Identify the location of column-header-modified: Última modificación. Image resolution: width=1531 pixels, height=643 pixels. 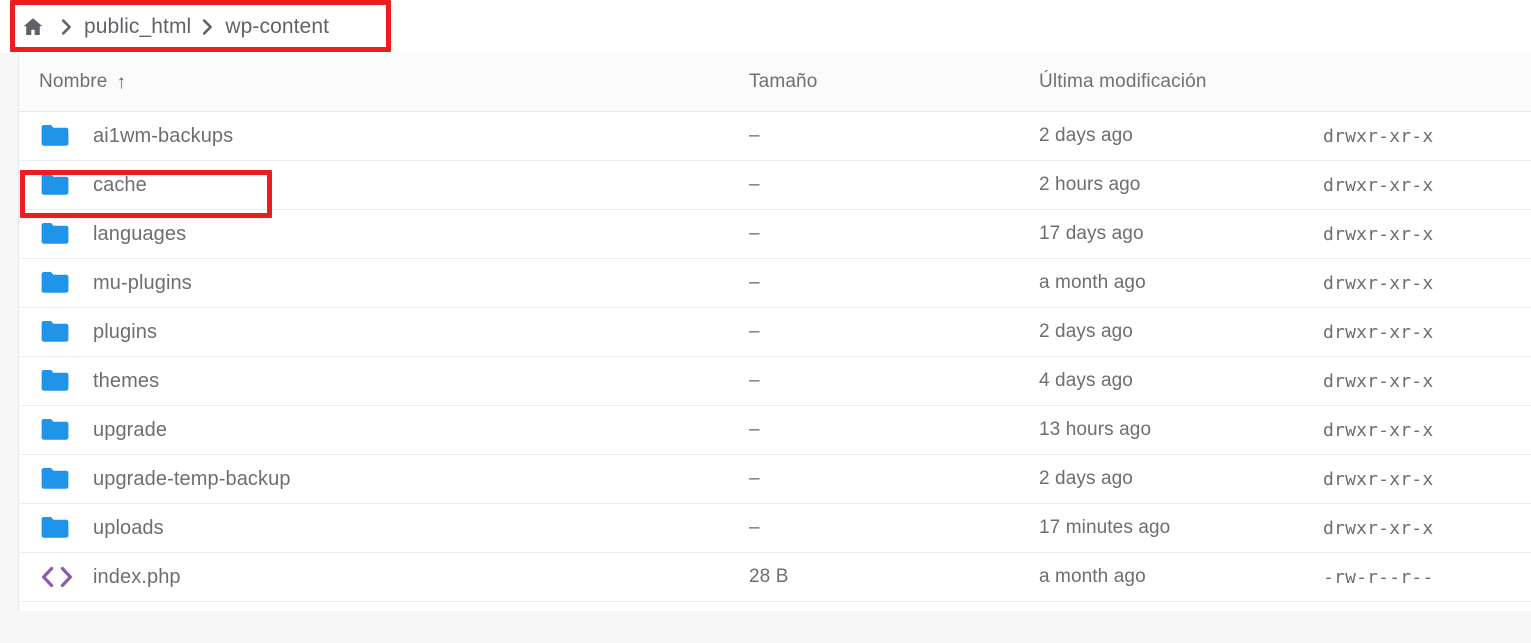
(1181, 82).